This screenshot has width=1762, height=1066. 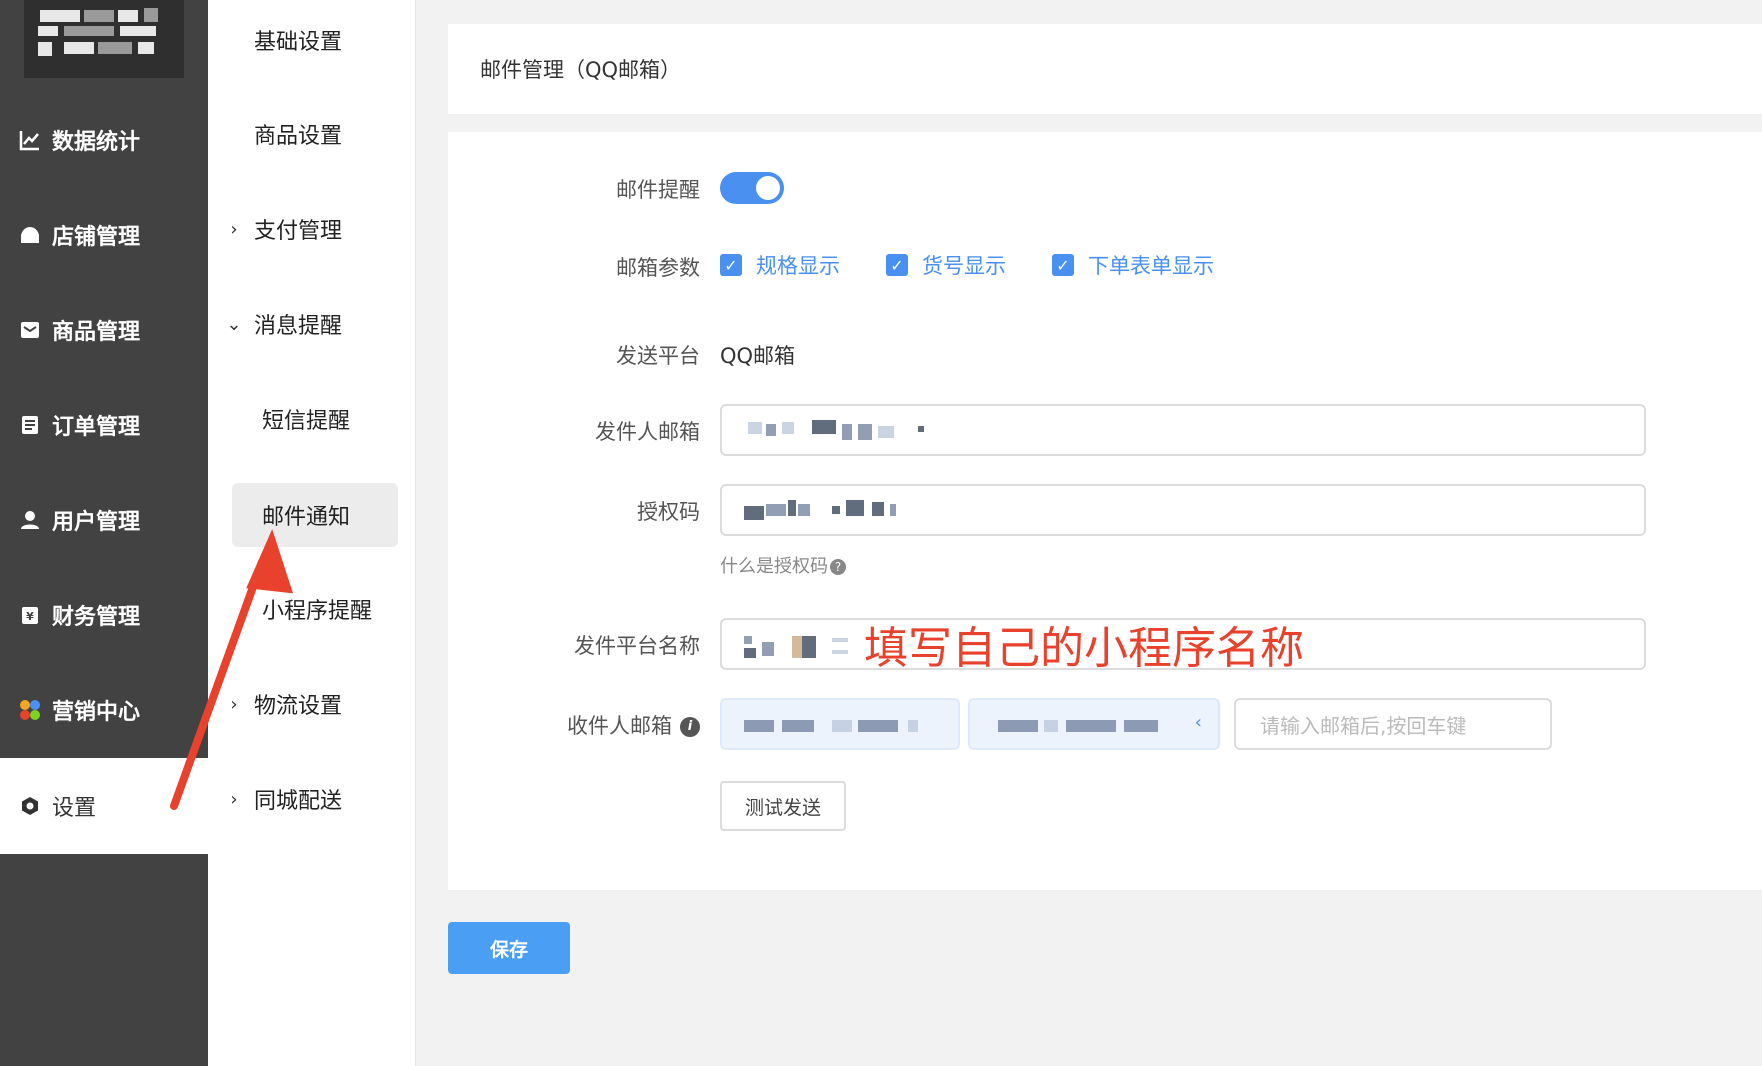 I want to click on button-label: 测试发送, so click(x=782, y=807).